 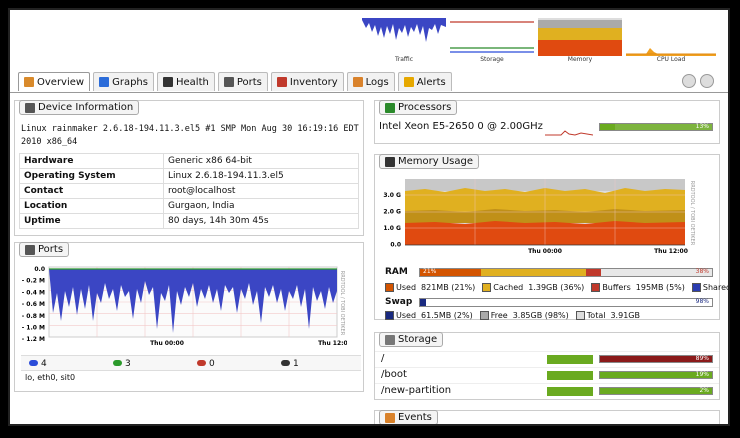 What do you see at coordinates (566, 302) in the screenshot?
I see `swap-usage-bar: 98%` at bounding box center [566, 302].